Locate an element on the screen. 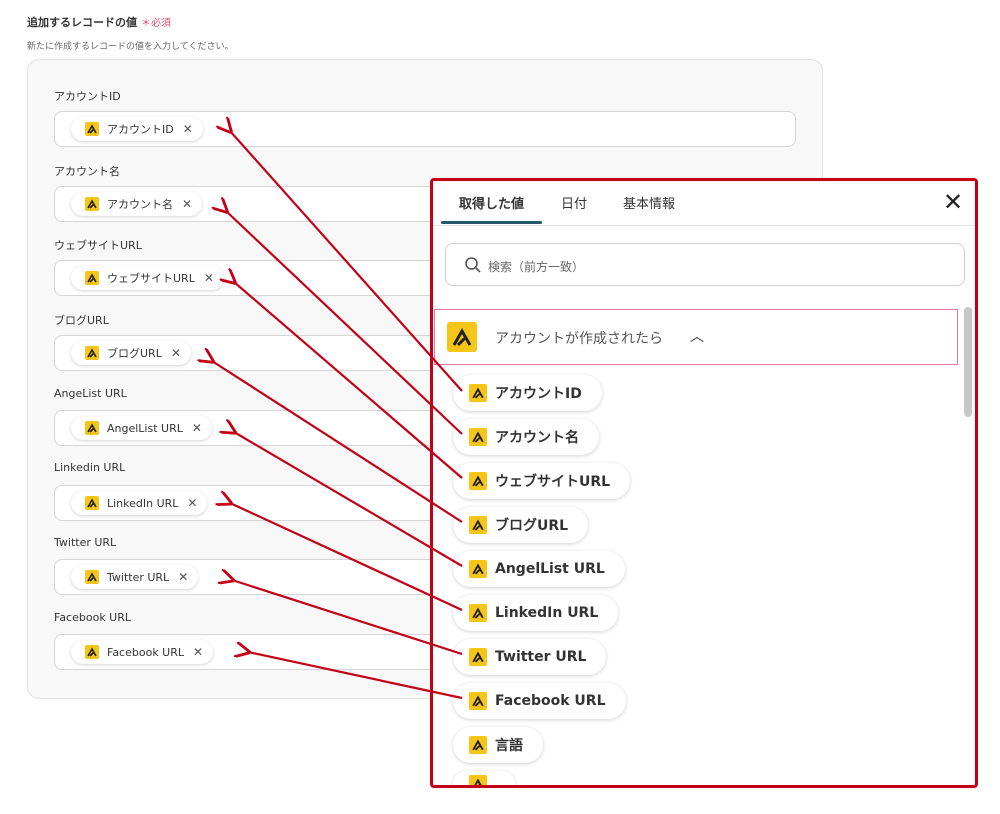  field-account-id: アカウントID ✕ is located at coordinates (425, 129).